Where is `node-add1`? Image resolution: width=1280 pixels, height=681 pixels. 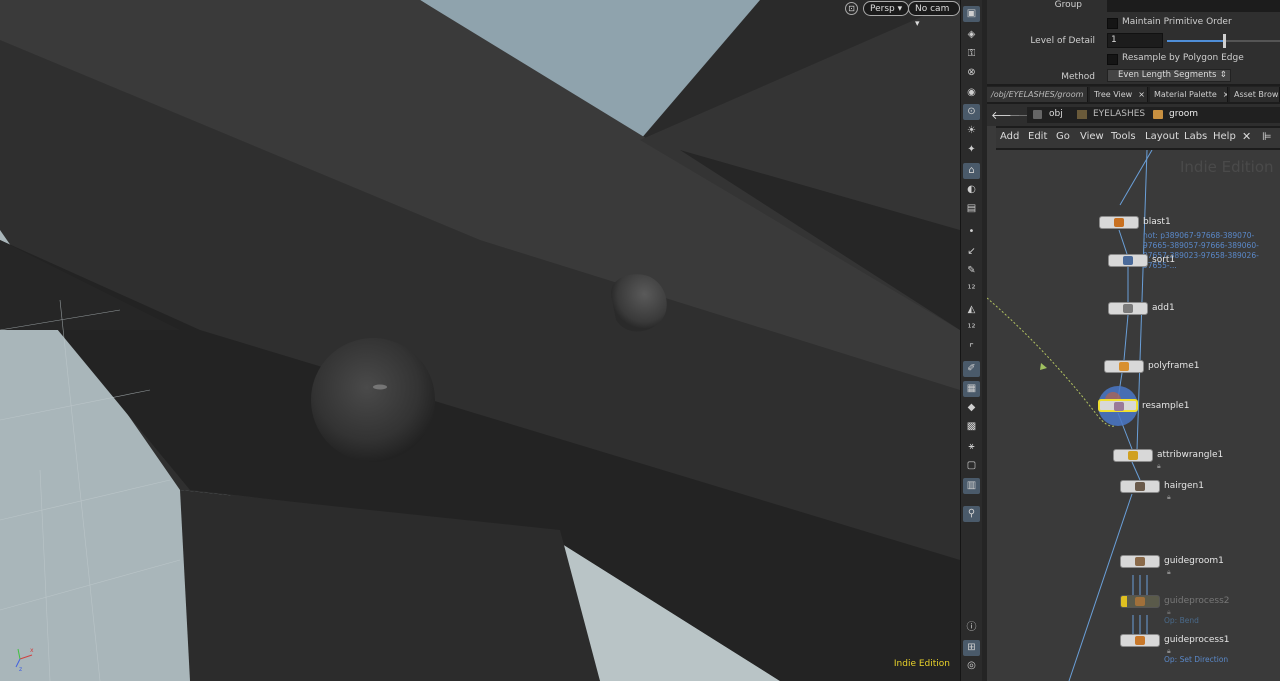 node-add1 is located at coordinates (1128, 308).